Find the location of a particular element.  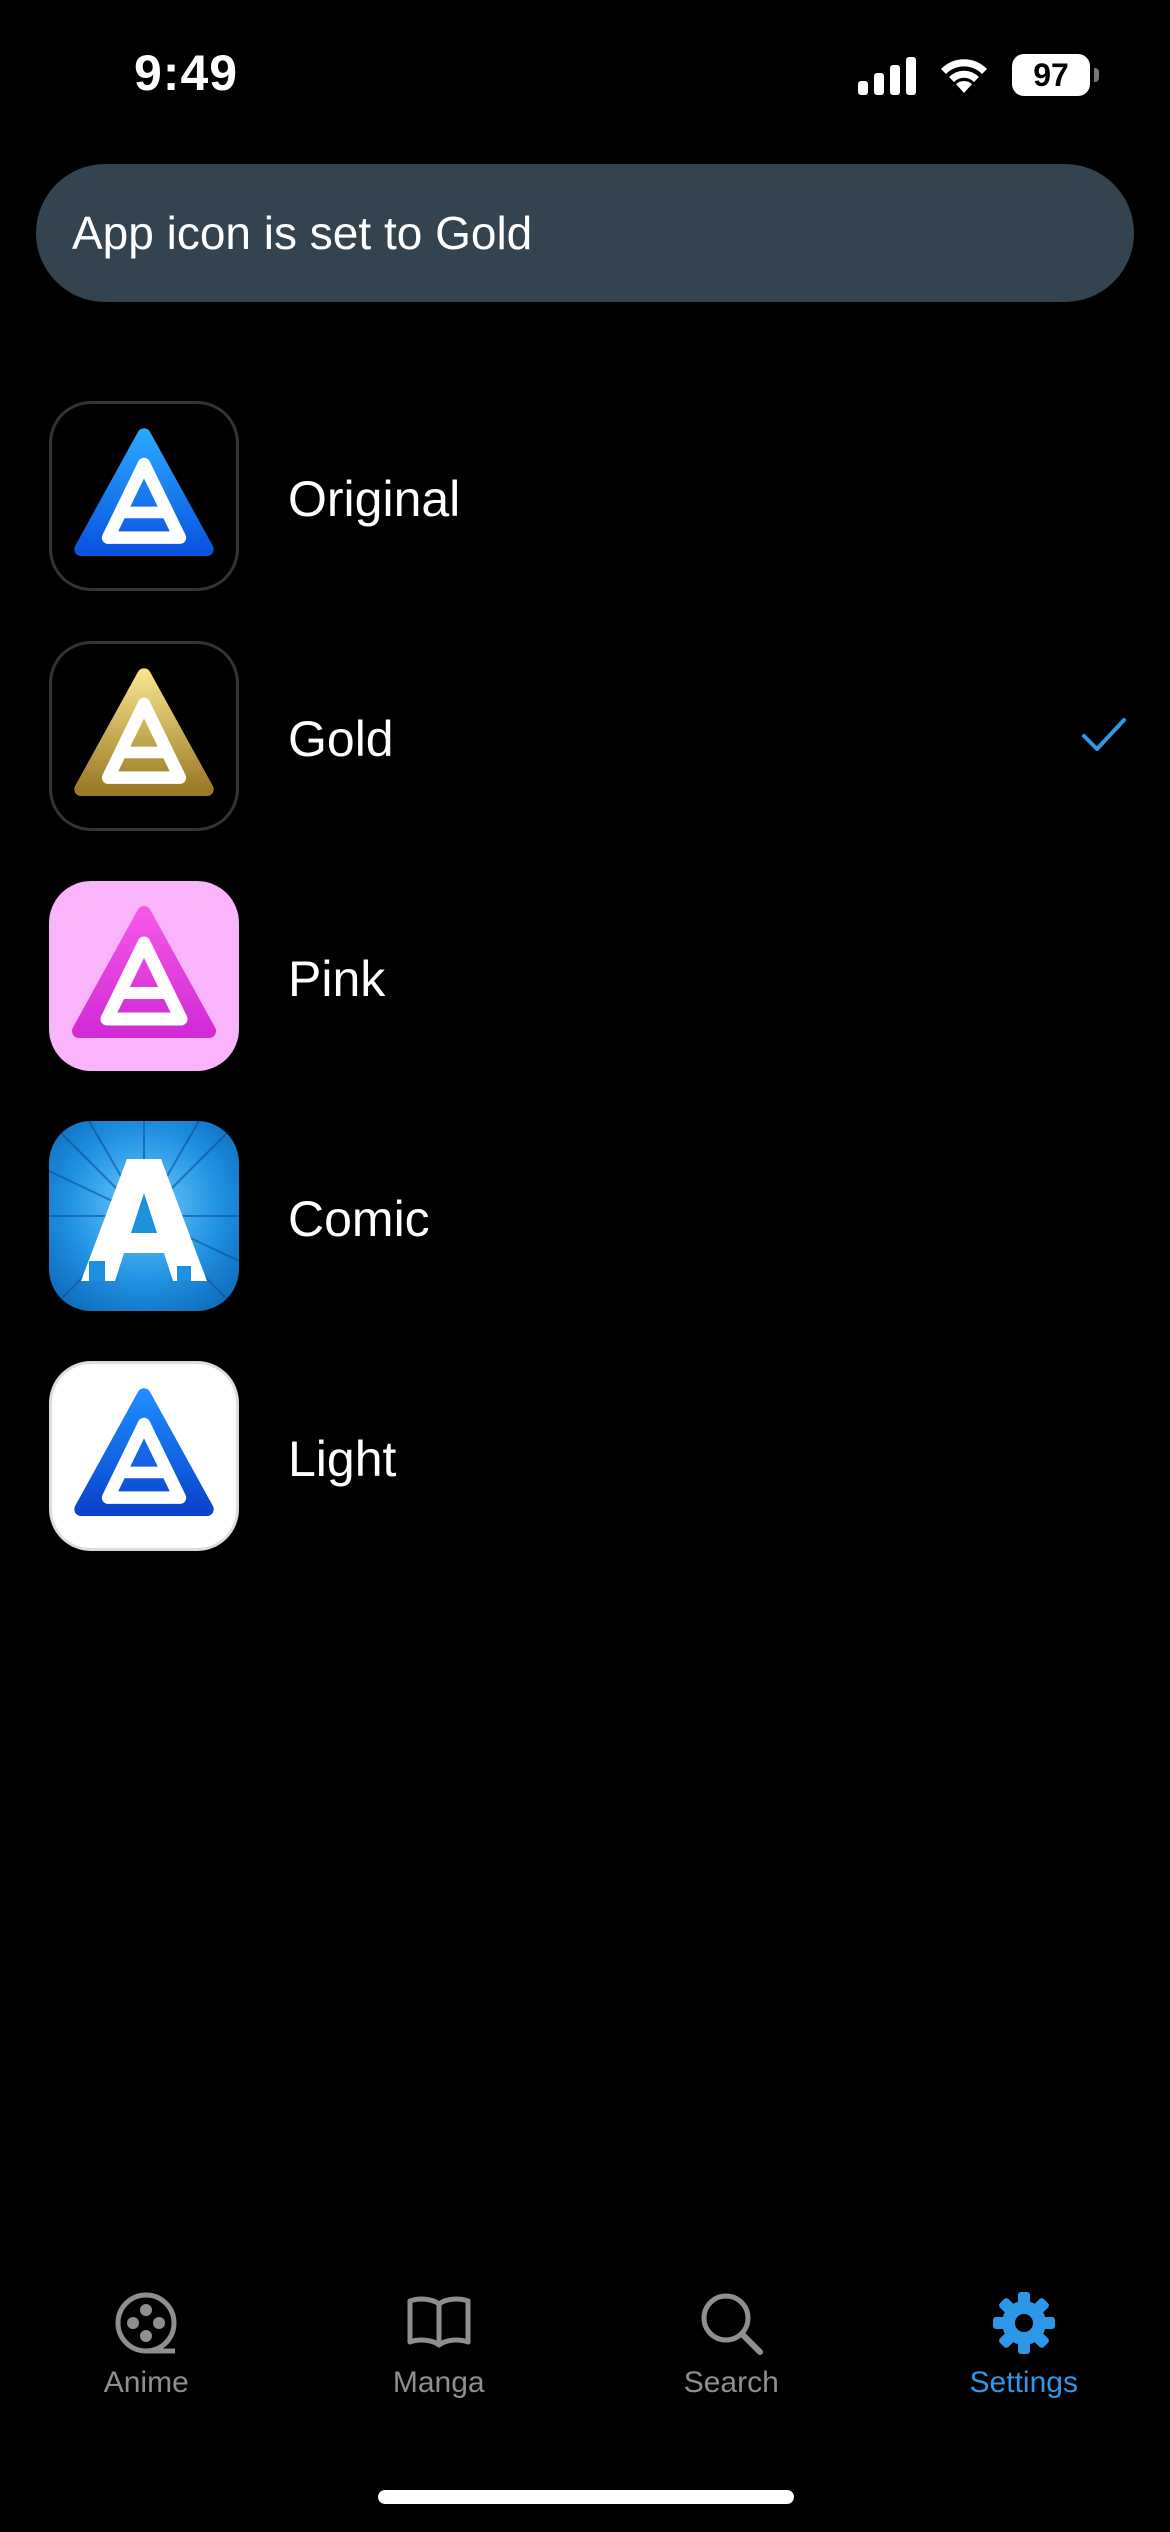

book-icon is located at coordinates (439, 2323).